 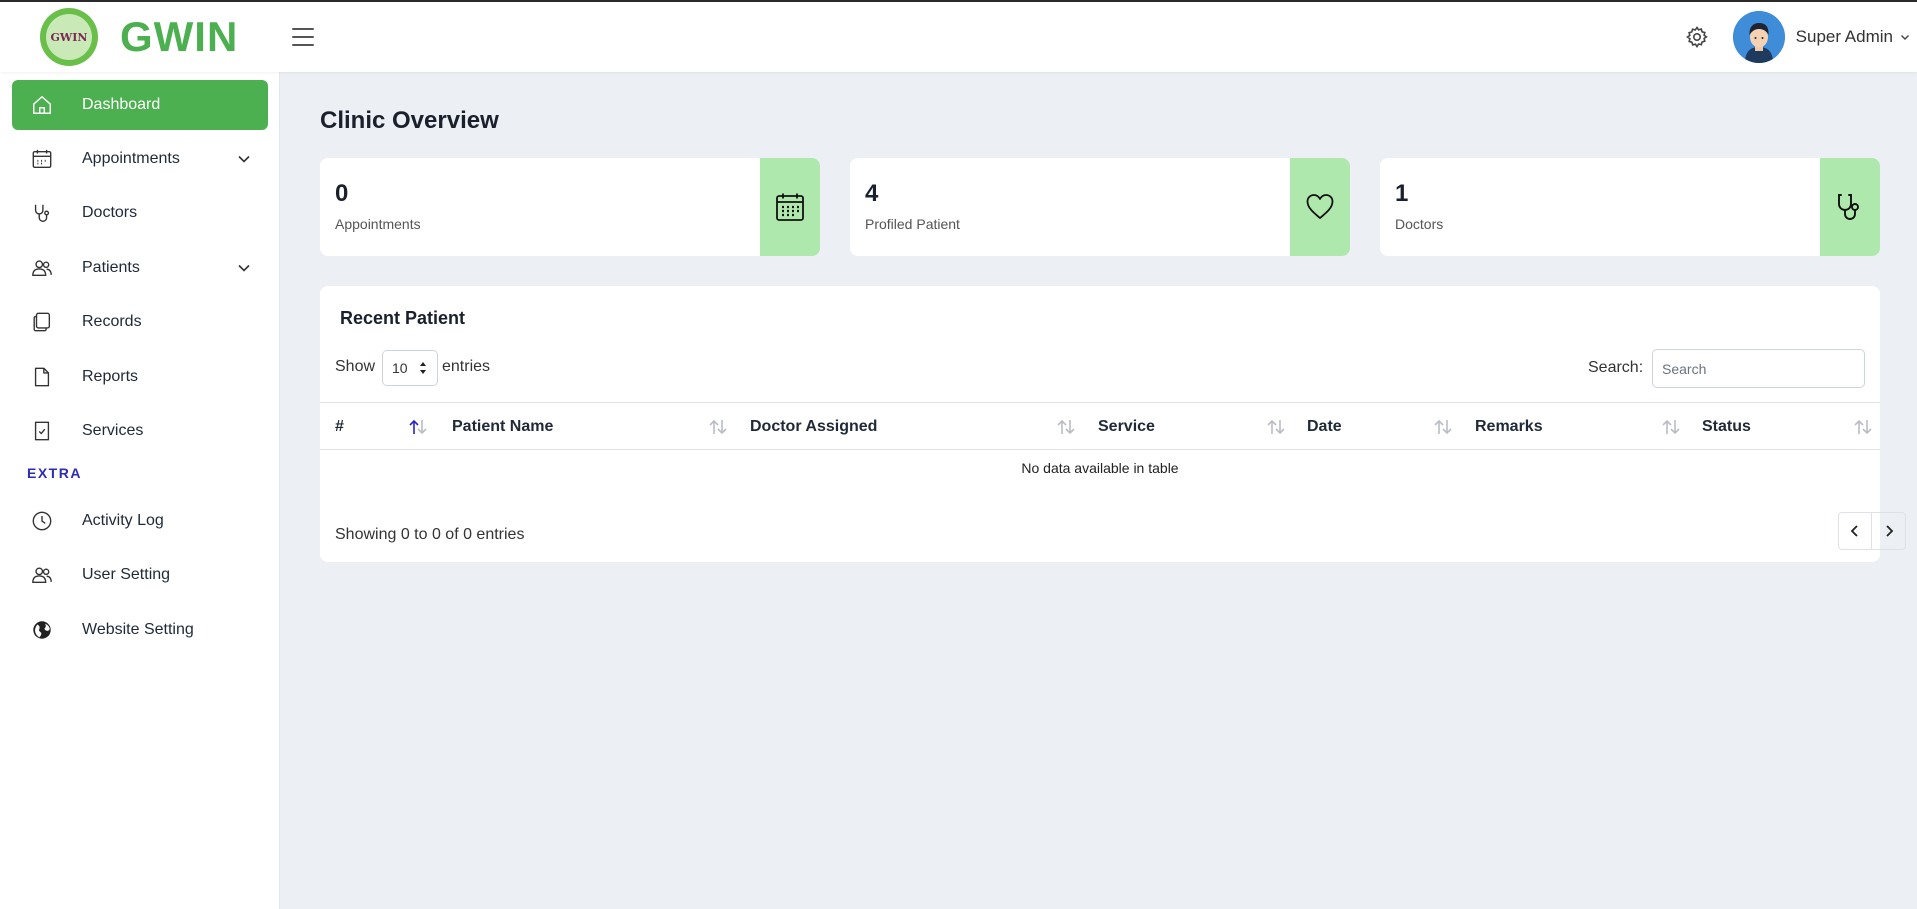 What do you see at coordinates (1630, 207) in the screenshot?
I see `stat-card-doctors: 1 Doctors` at bounding box center [1630, 207].